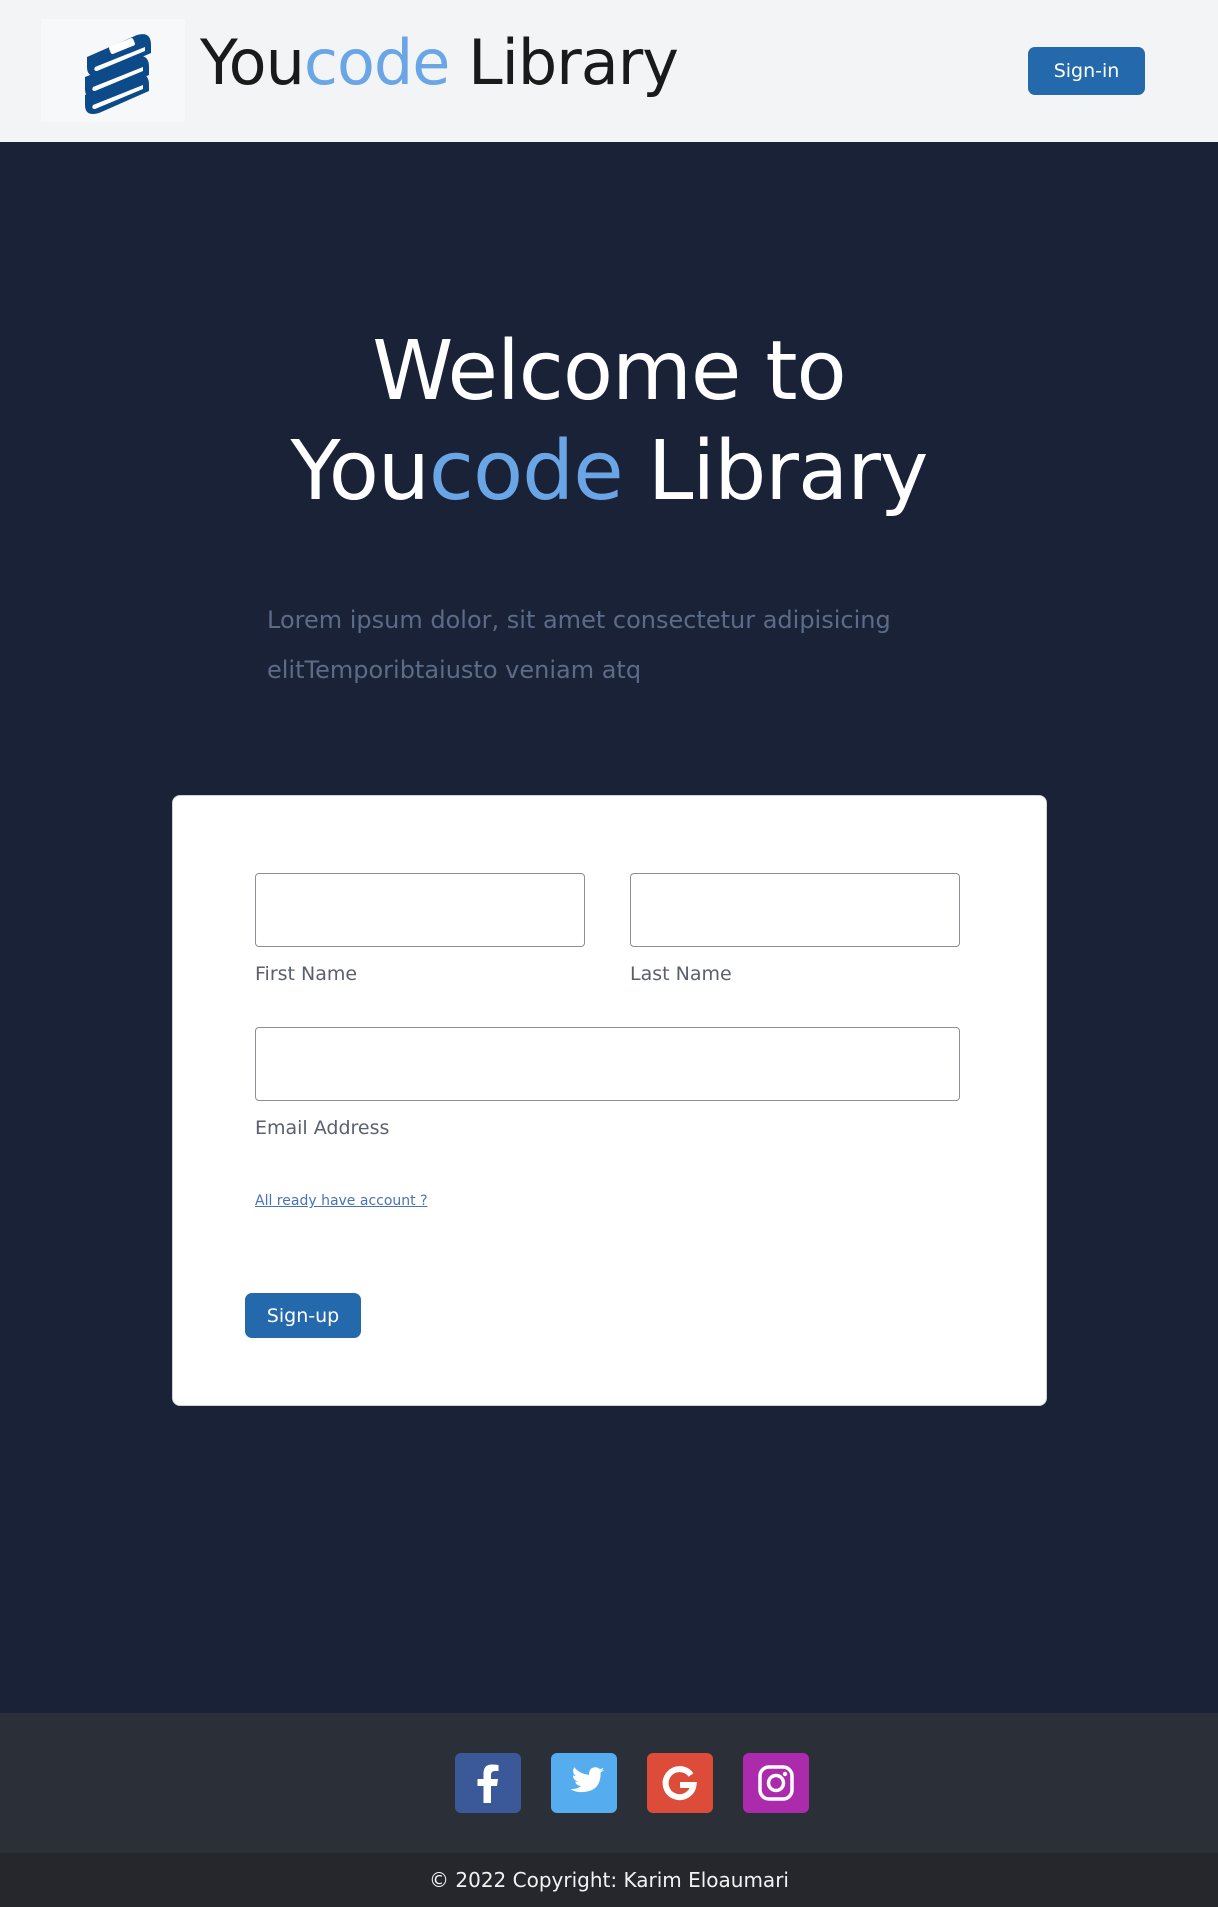  I want to click on logo, so click(113, 70).